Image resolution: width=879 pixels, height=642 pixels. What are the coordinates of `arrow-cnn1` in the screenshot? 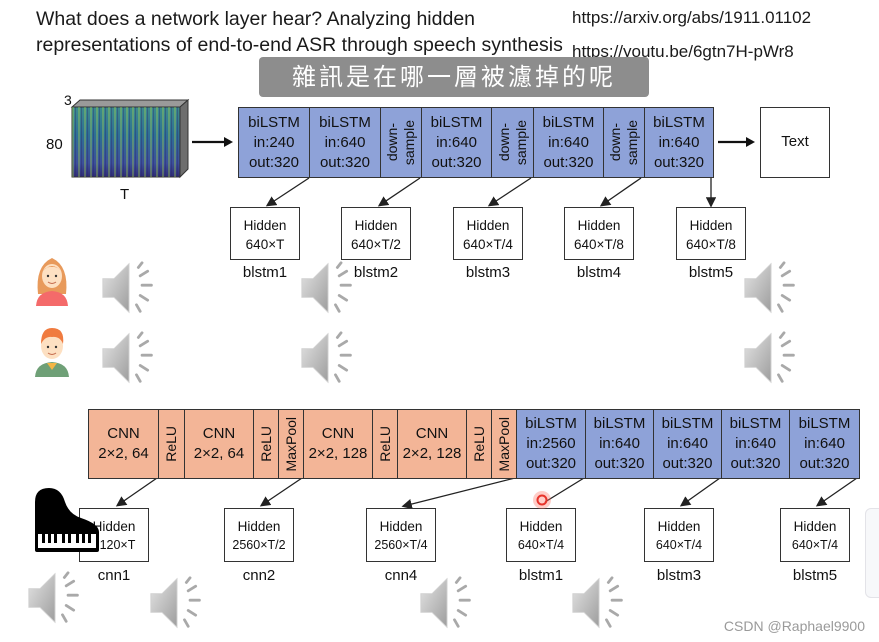 It's located at (136, 492).